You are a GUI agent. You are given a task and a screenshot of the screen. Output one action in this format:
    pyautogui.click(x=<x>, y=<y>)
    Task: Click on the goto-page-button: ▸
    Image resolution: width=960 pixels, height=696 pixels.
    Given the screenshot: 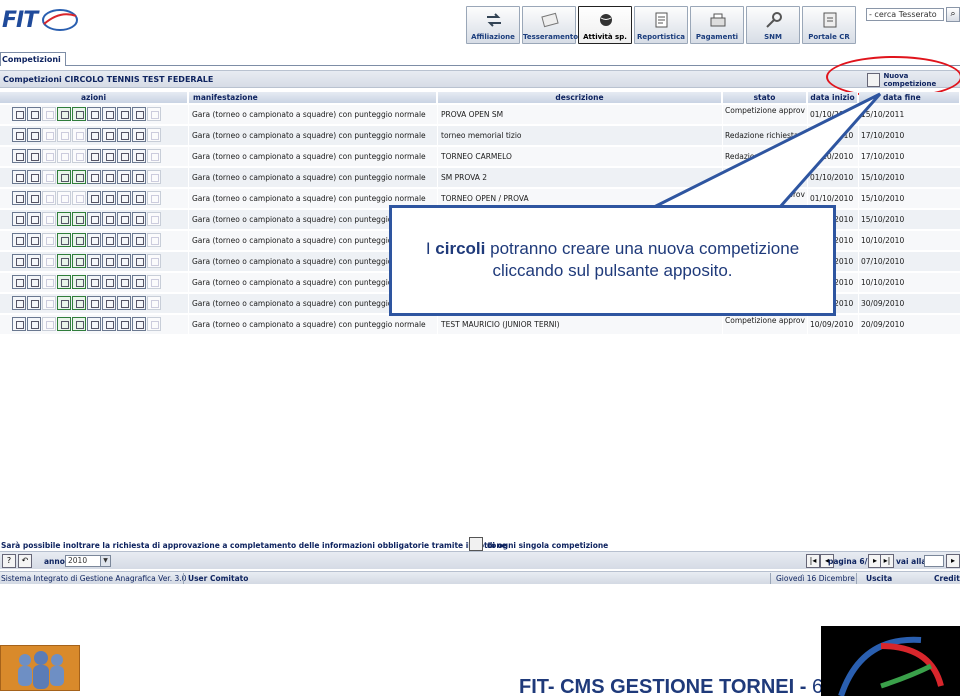 What is the action you would take?
    pyautogui.click(x=953, y=561)
    